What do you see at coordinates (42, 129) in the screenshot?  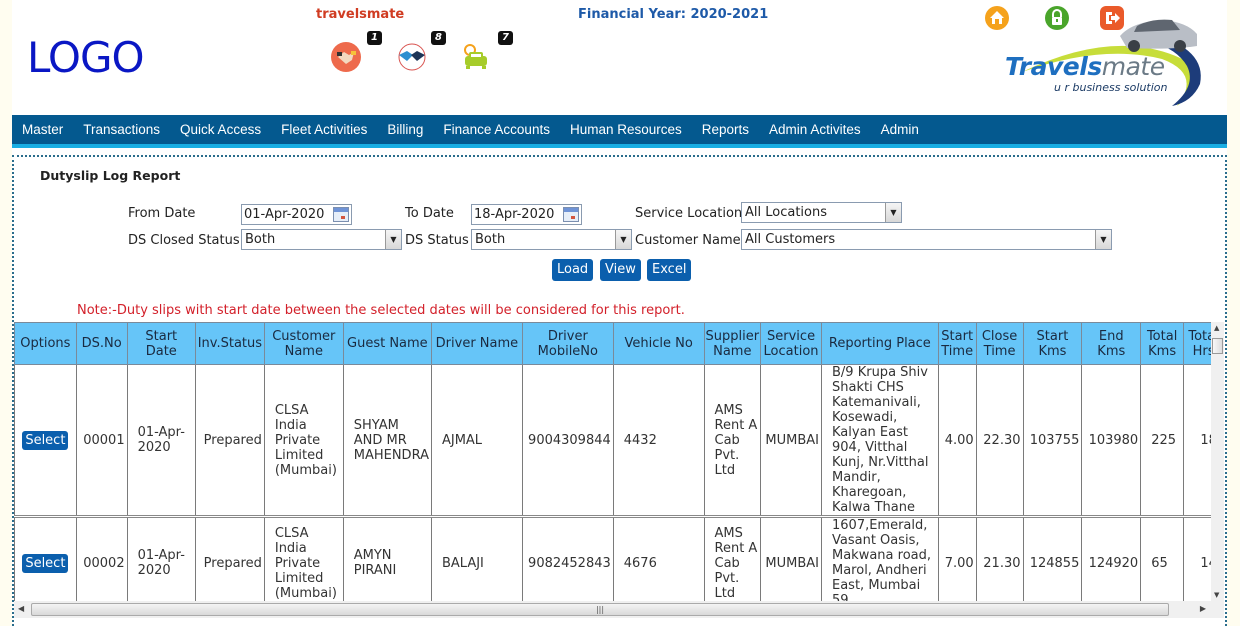 I see `nav-master: Master` at bounding box center [42, 129].